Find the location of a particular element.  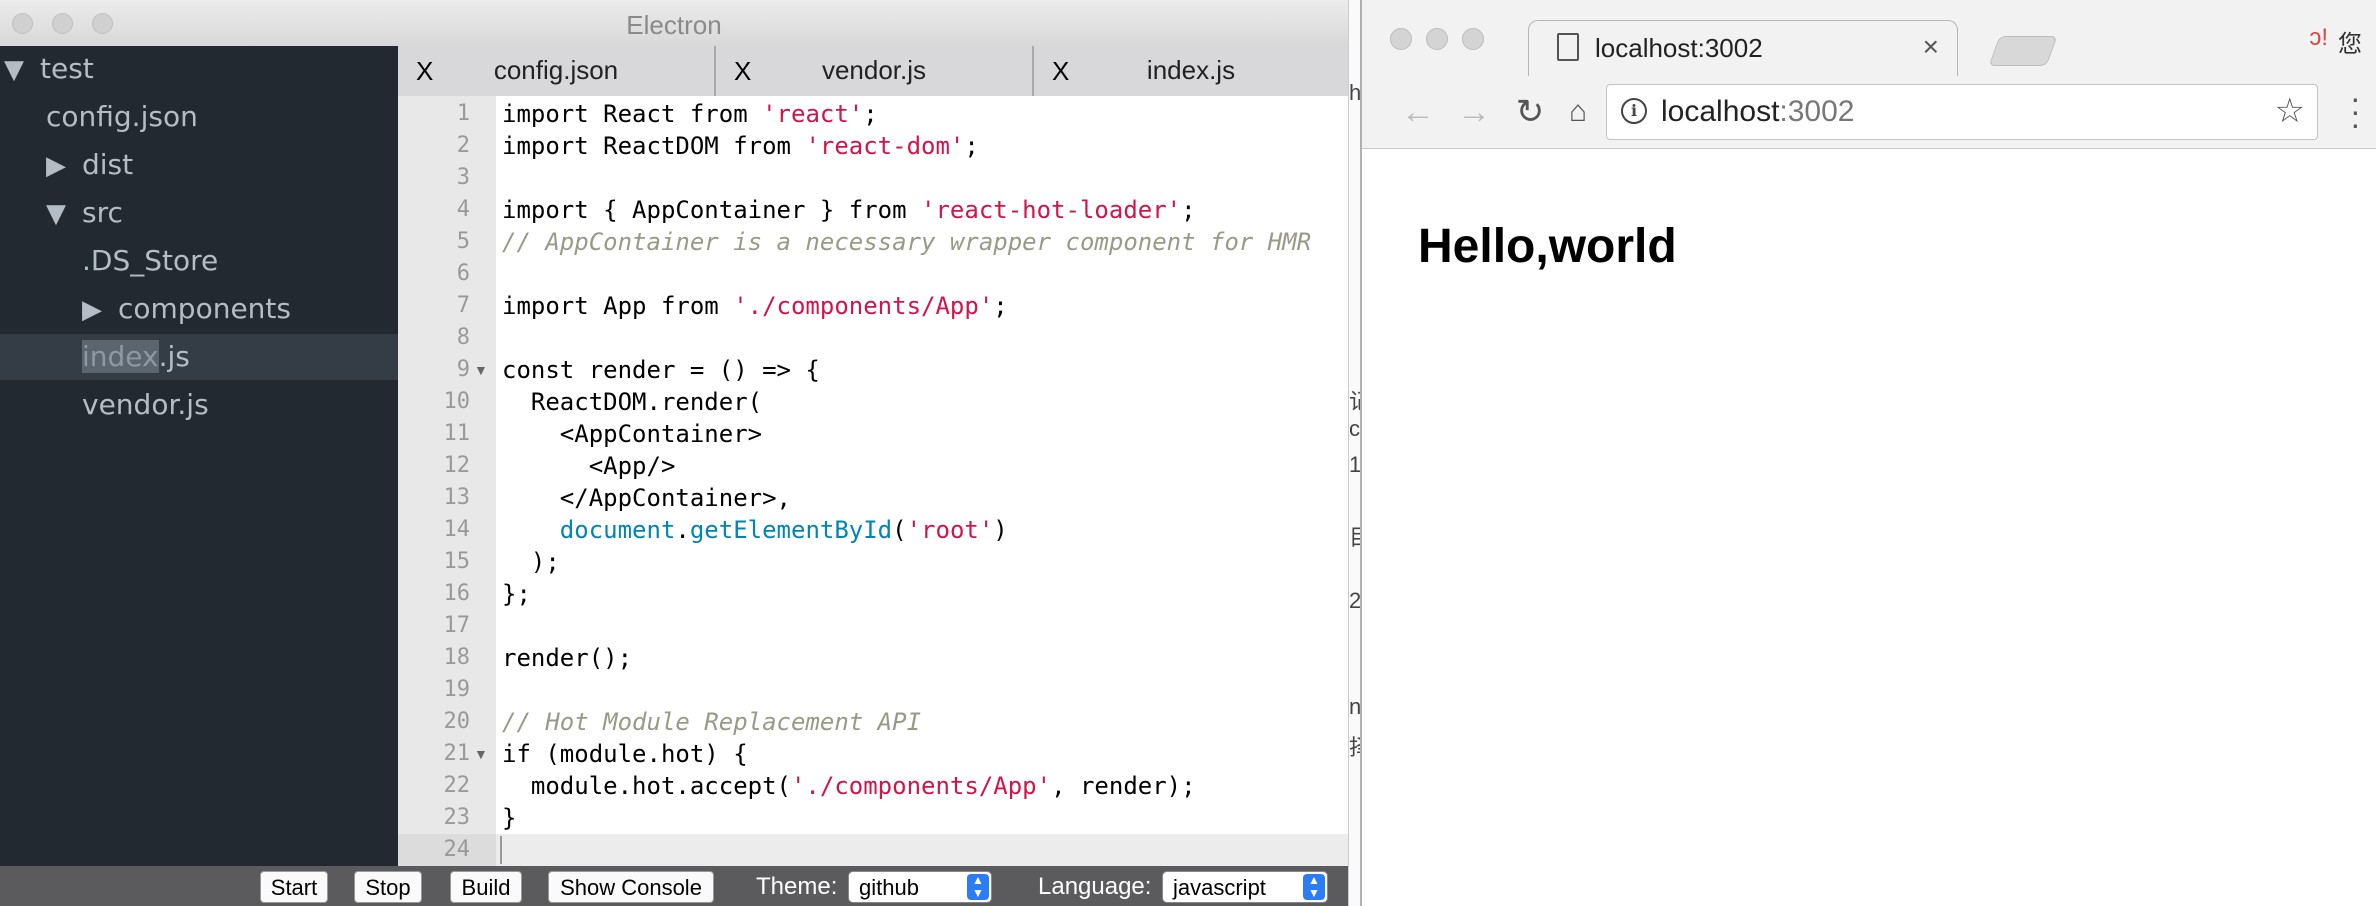

line-number: 4 is located at coordinates (463, 209).